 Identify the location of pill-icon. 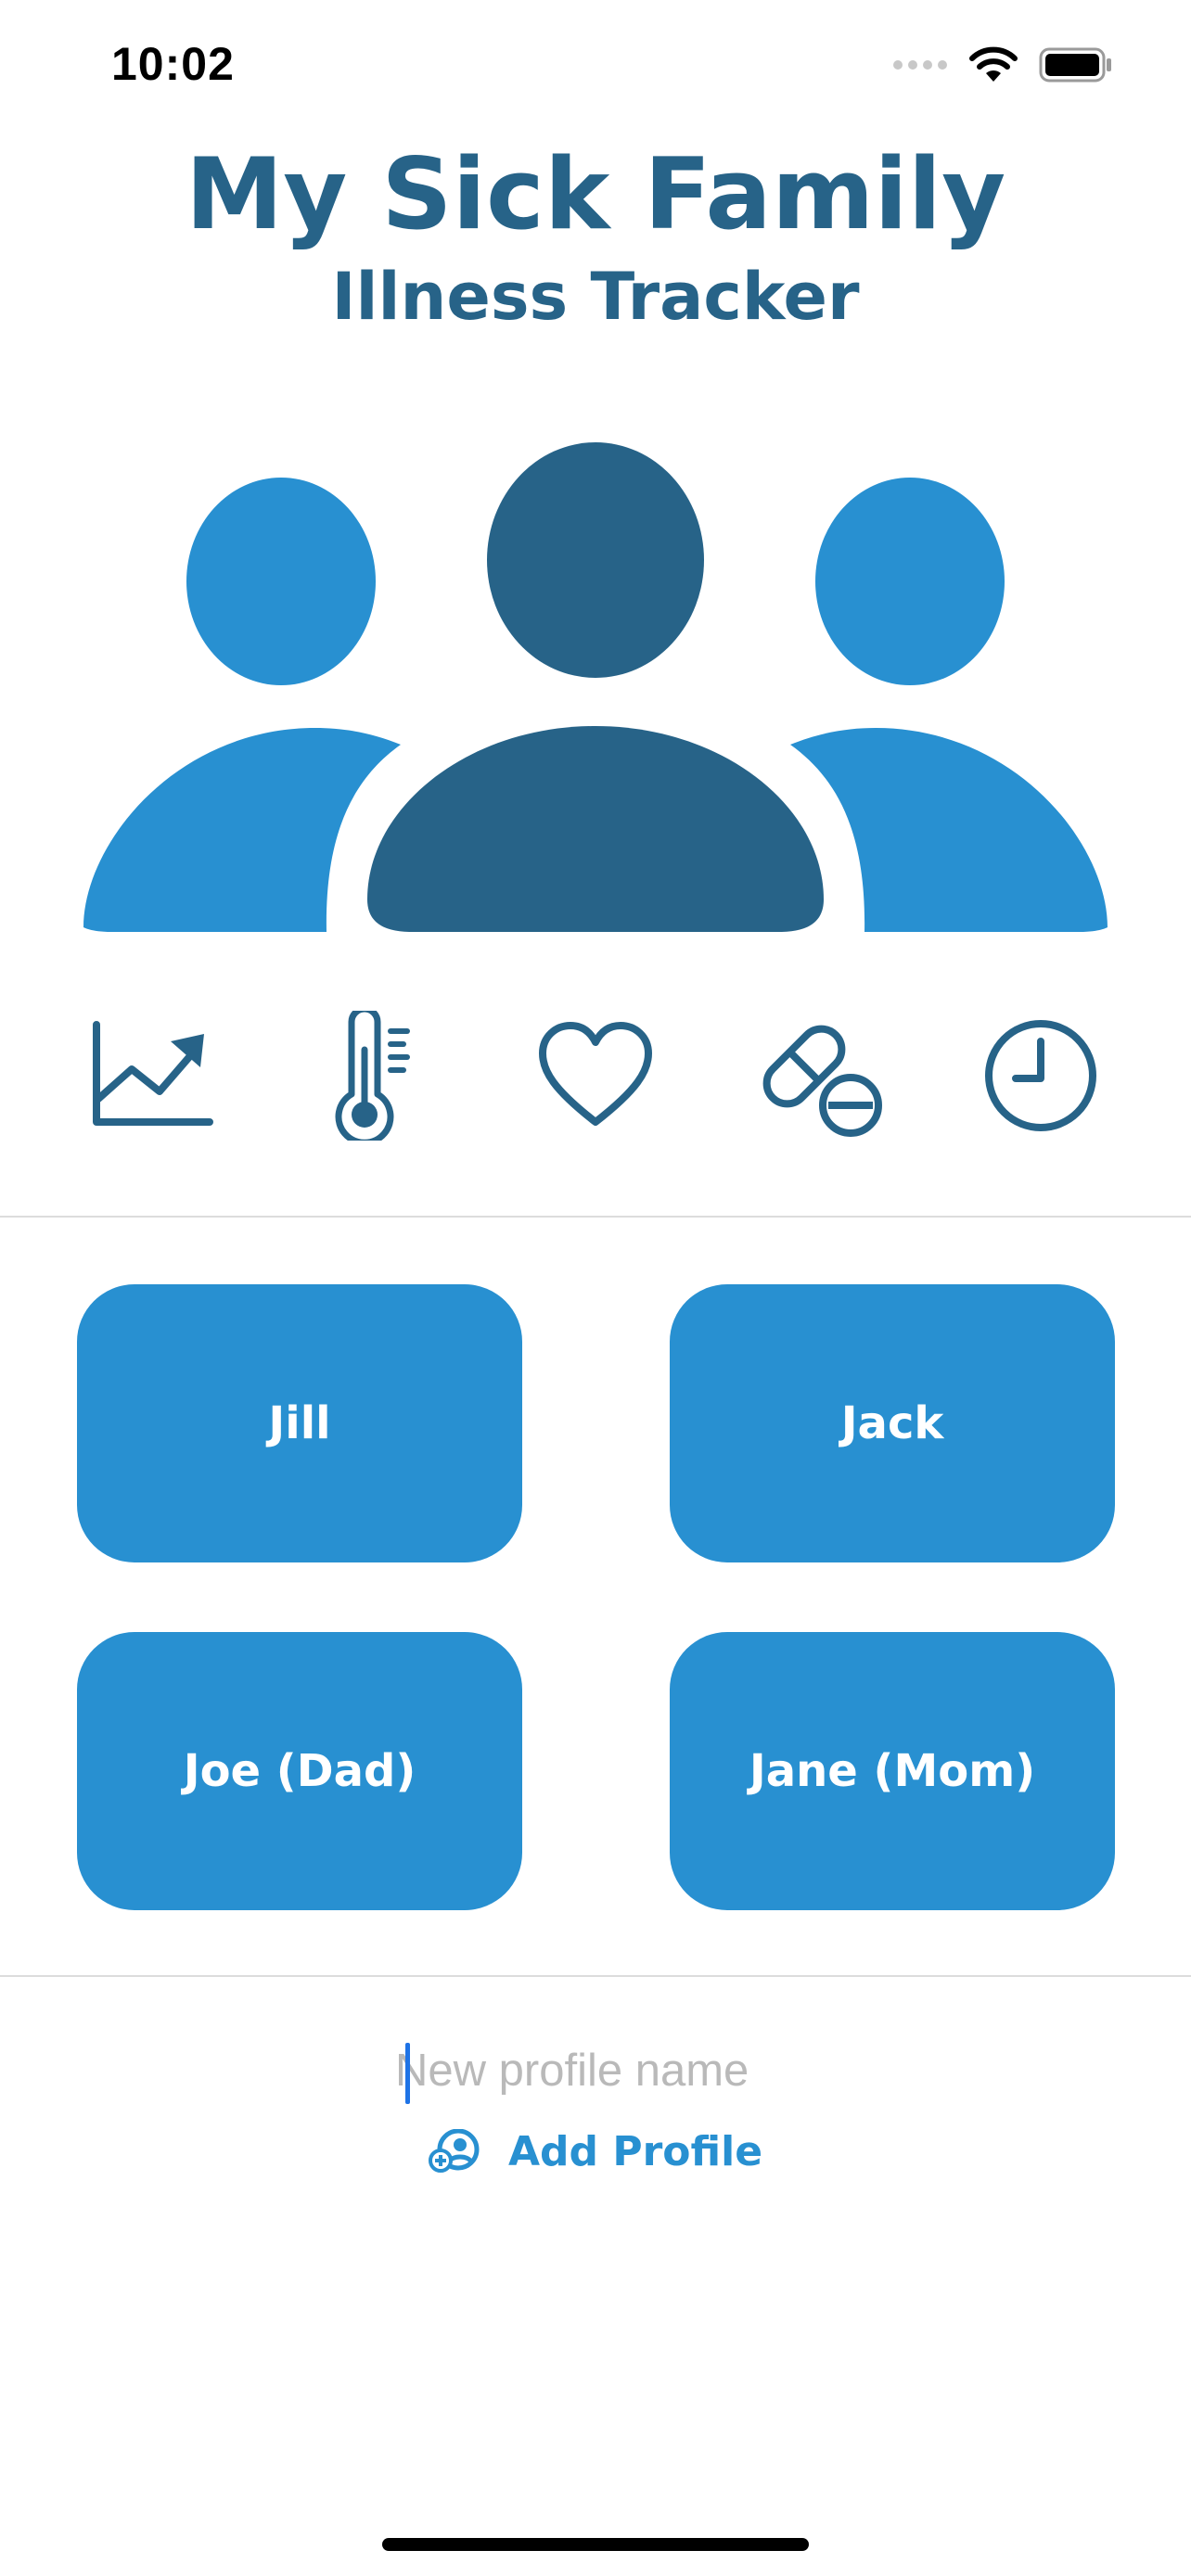
(818, 1076).